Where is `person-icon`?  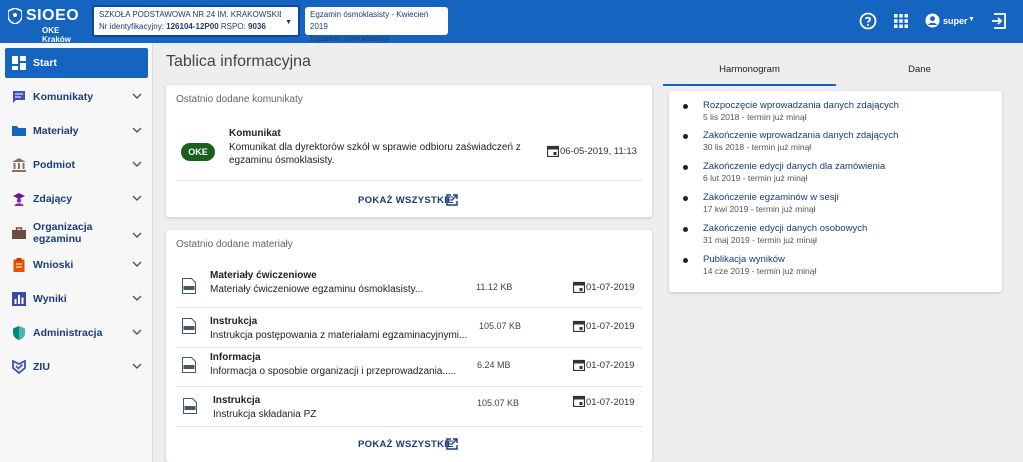
person-icon is located at coordinates (19, 199).